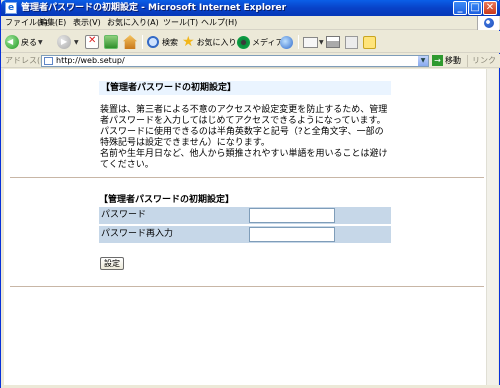 This screenshot has height=388, width=500. I want to click on media-icon, so click(243, 42).